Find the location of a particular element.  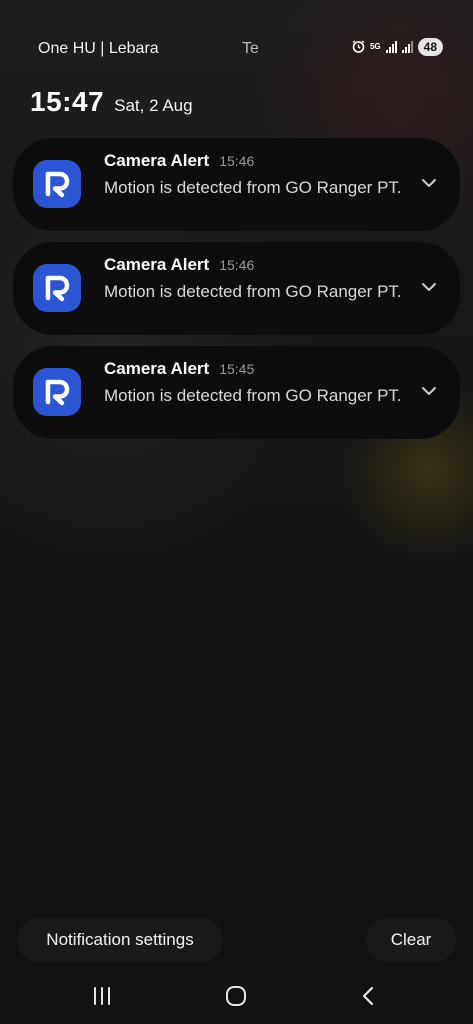

clock: 15:47 is located at coordinates (67, 101).